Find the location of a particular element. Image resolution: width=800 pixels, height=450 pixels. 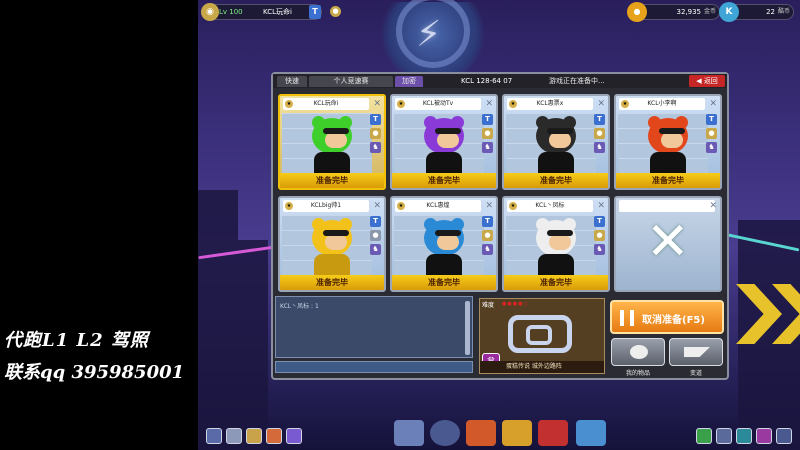

slot-player-name: KCL小李啊 is located at coordinates (662, 104).